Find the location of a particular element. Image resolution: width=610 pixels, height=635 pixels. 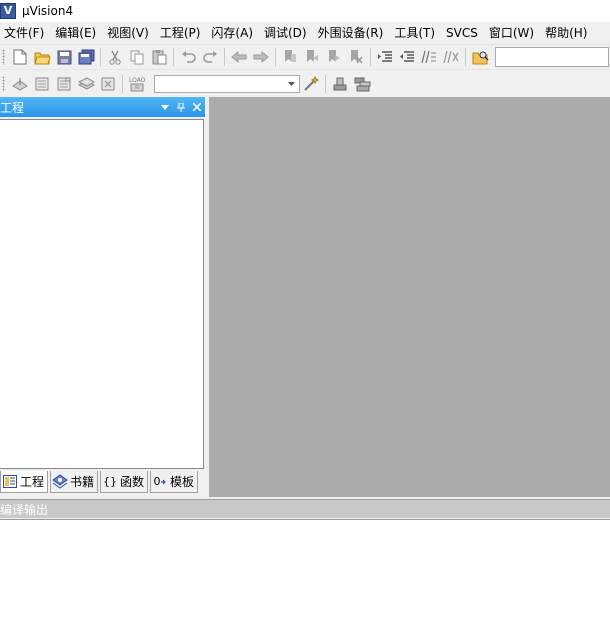

undo-icon is located at coordinates (188, 57).